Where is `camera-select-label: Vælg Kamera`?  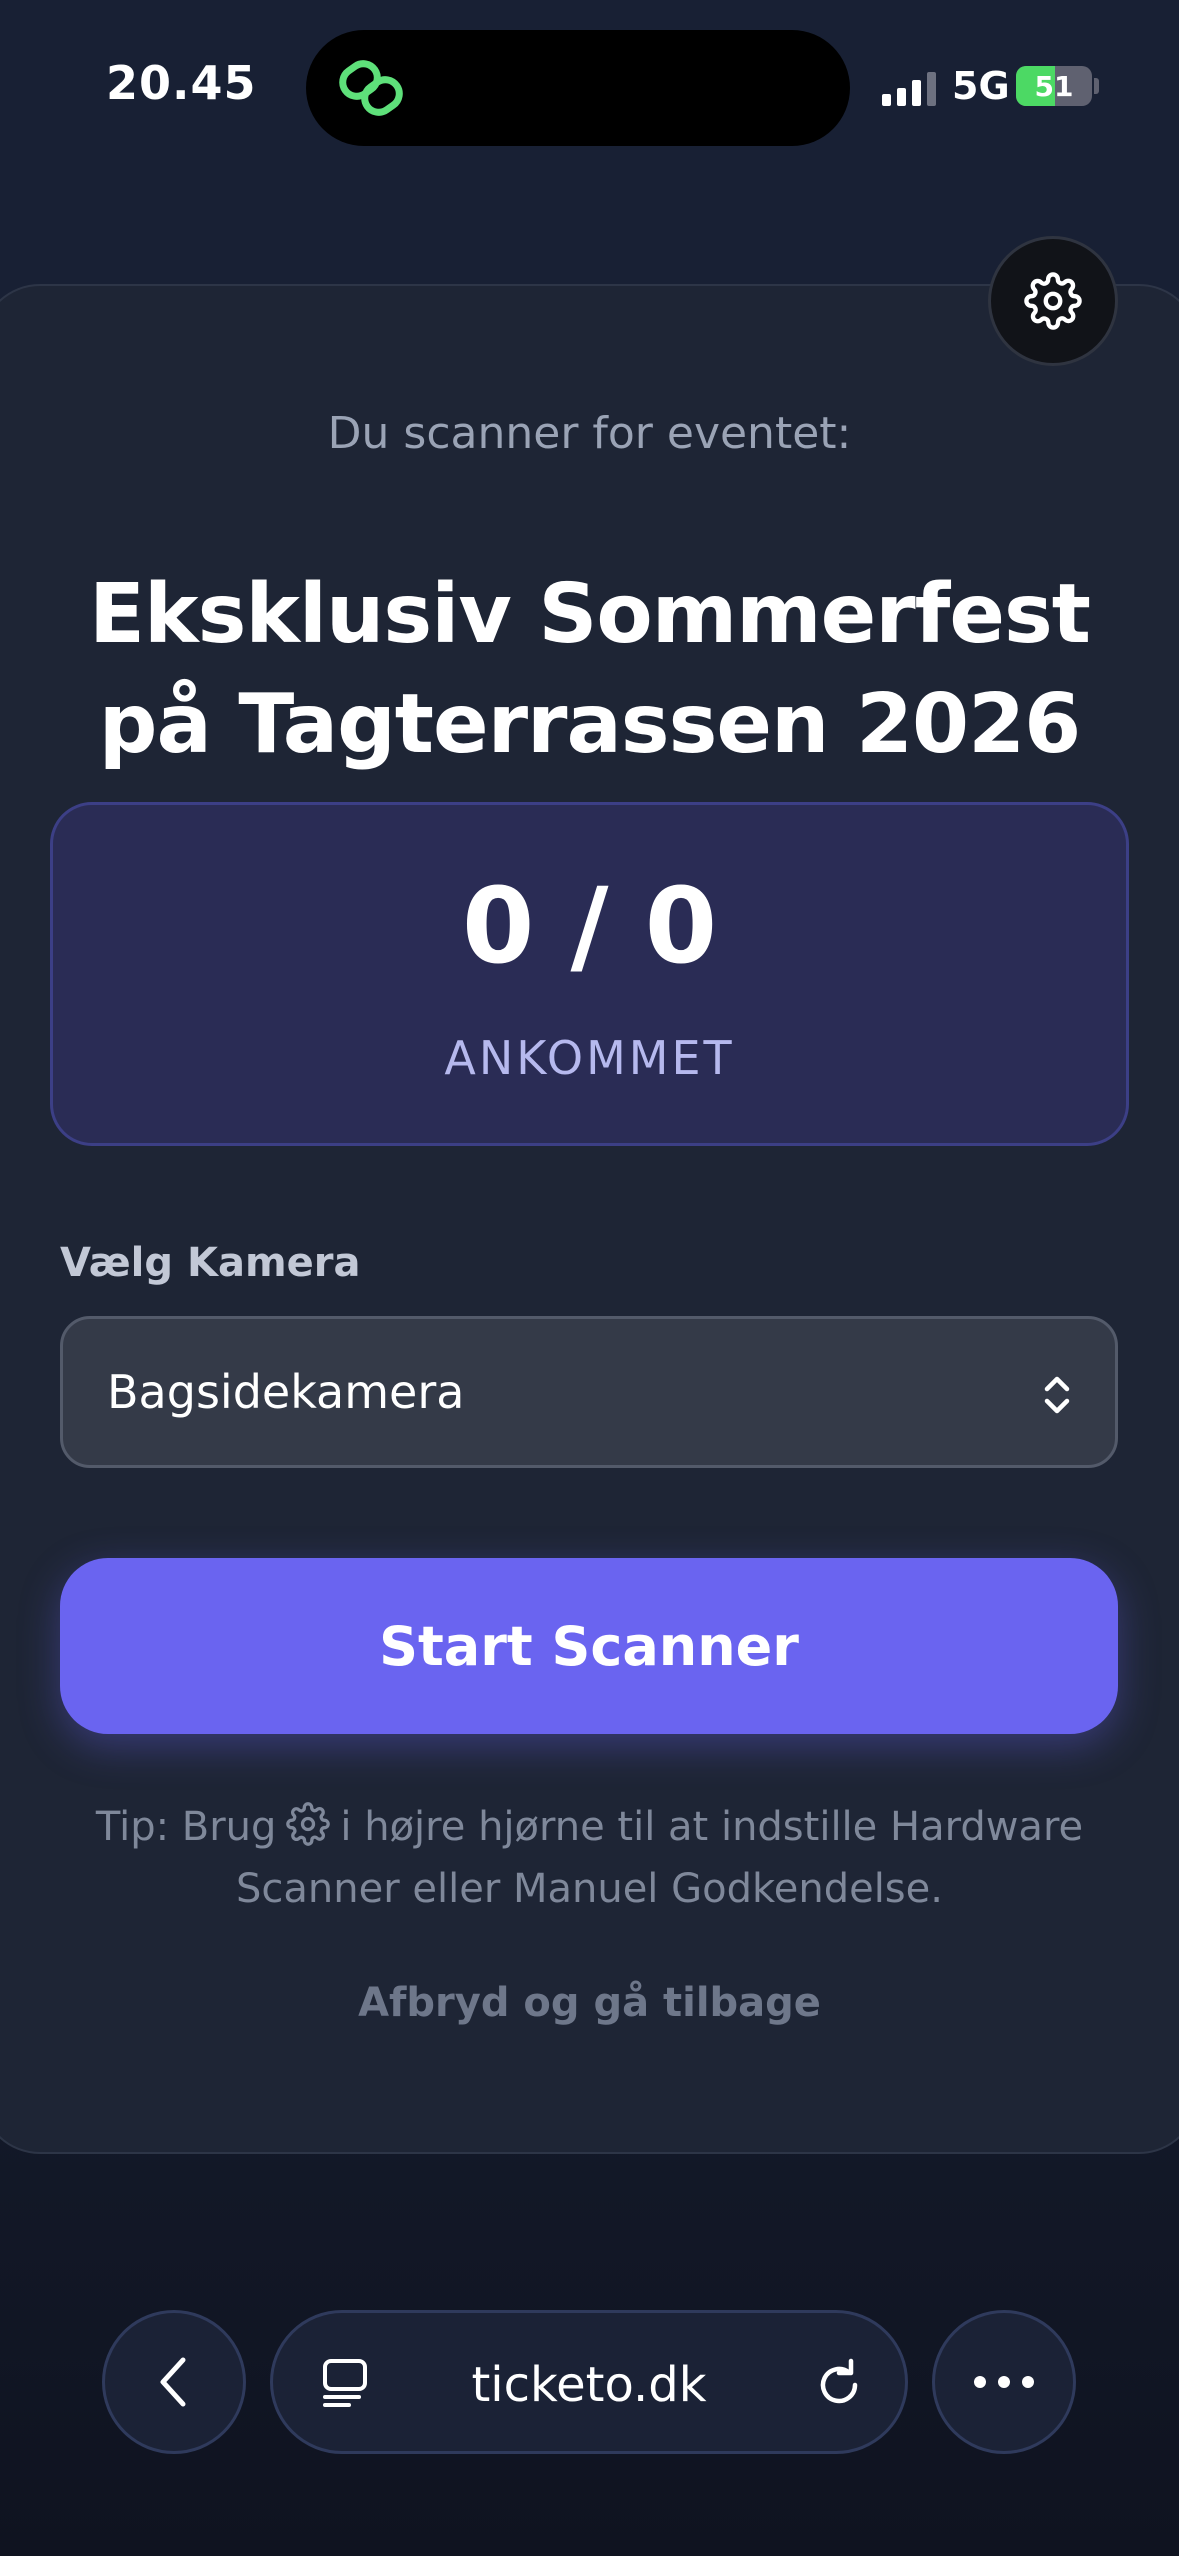 camera-select-label: Vælg Kamera is located at coordinates (210, 1263).